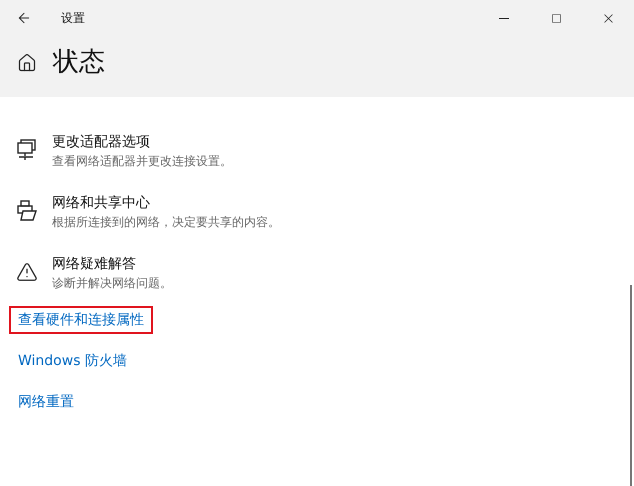 Image resolution: width=634 pixels, height=486 pixels. I want to click on window-title: 设置, so click(73, 18).